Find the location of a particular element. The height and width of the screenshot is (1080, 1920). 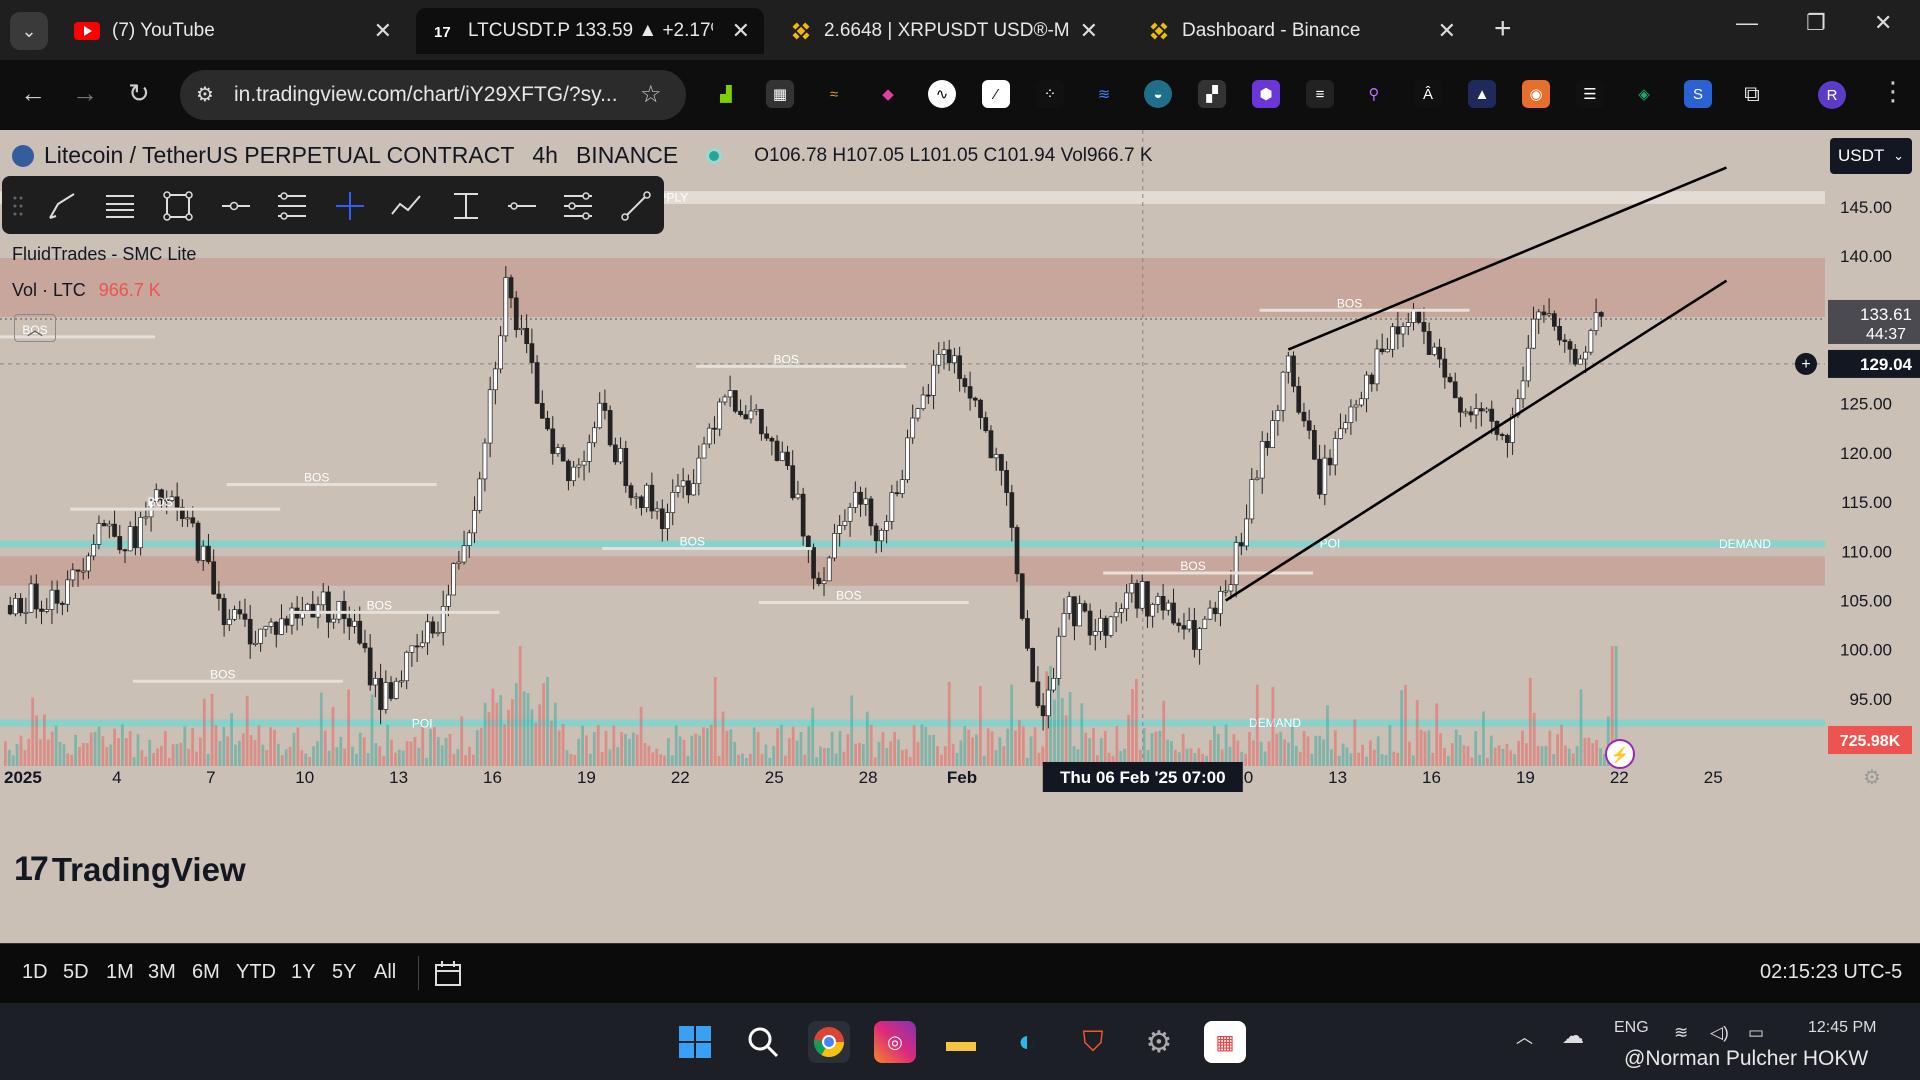

currency-select: USDT ⌄ is located at coordinates (1871, 156).